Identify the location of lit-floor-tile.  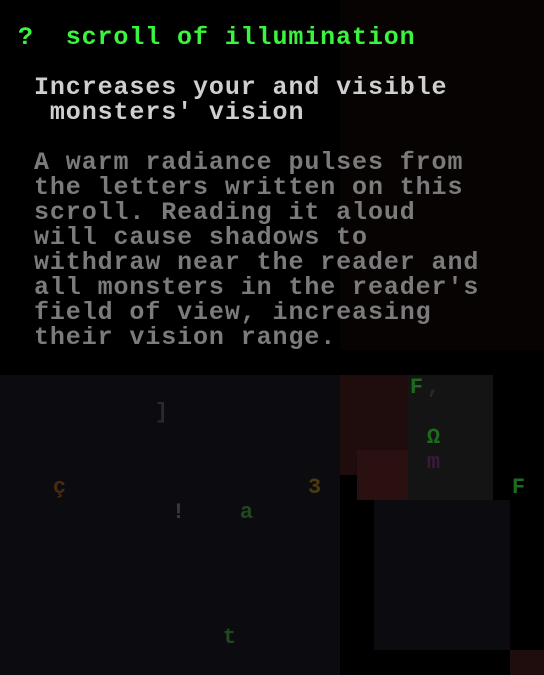
(527, 662).